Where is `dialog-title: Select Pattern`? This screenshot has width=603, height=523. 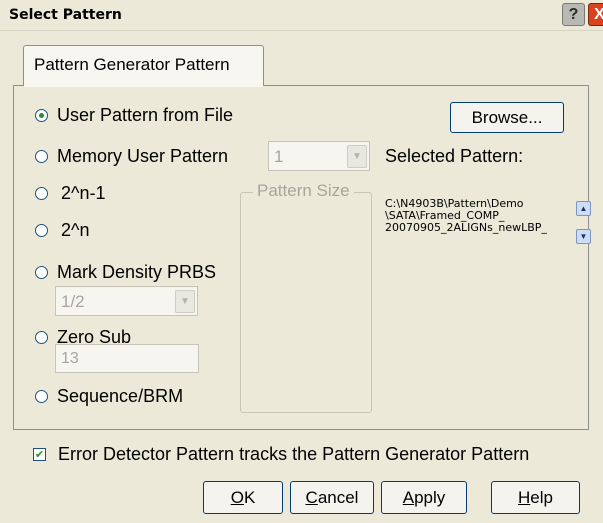 dialog-title: Select Pattern is located at coordinates (65, 15).